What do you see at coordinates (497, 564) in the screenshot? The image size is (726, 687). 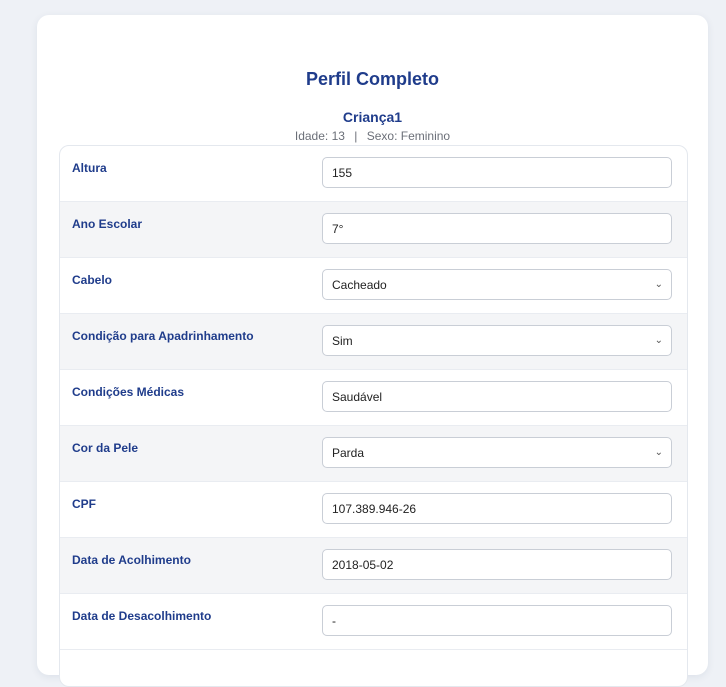 I see `data-acolhimento-input: 2018-05-02` at bounding box center [497, 564].